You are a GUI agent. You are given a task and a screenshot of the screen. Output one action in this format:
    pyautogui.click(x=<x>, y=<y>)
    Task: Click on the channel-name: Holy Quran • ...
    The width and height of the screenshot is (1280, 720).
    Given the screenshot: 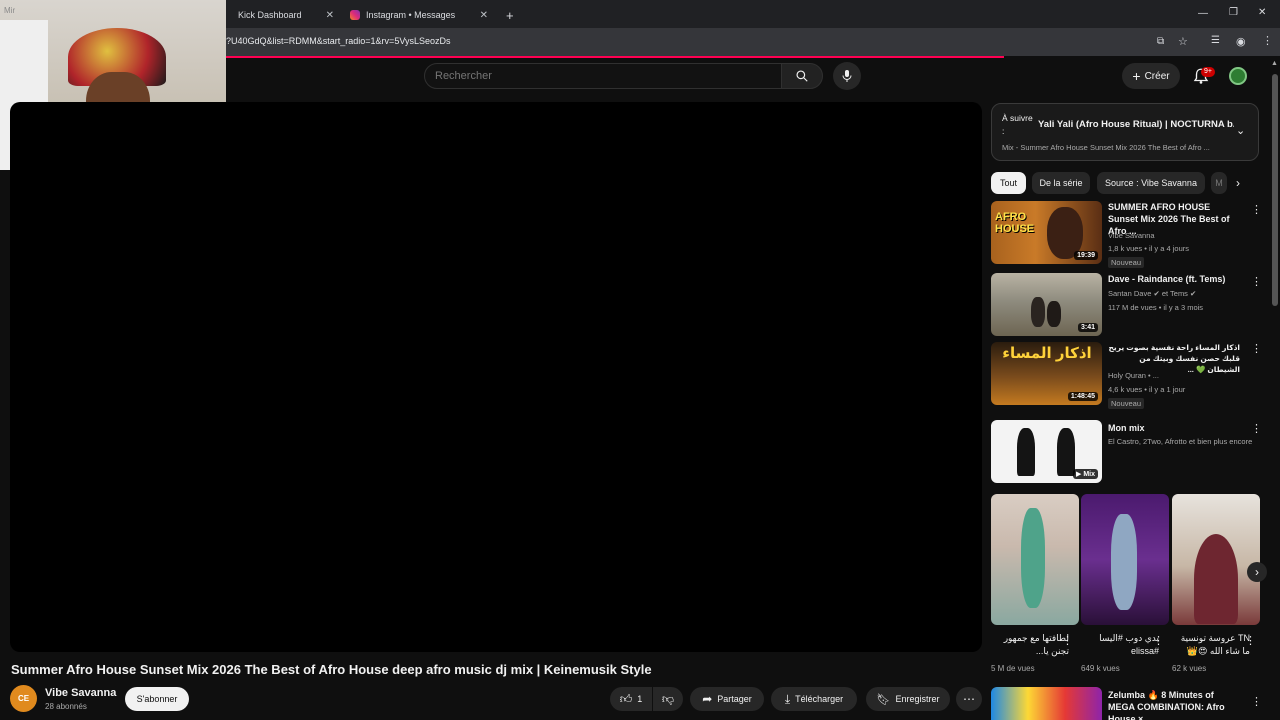 What is the action you would take?
    pyautogui.click(x=1133, y=375)
    